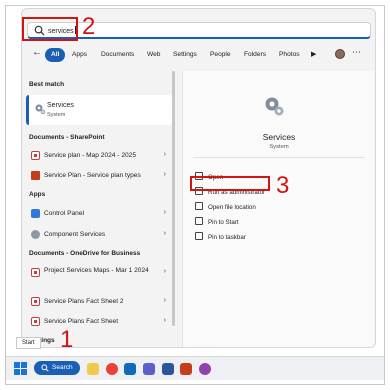  Describe the element at coordinates (67, 137) in the screenshot. I see `section-sharepoint: Documents - SharePoint` at that location.